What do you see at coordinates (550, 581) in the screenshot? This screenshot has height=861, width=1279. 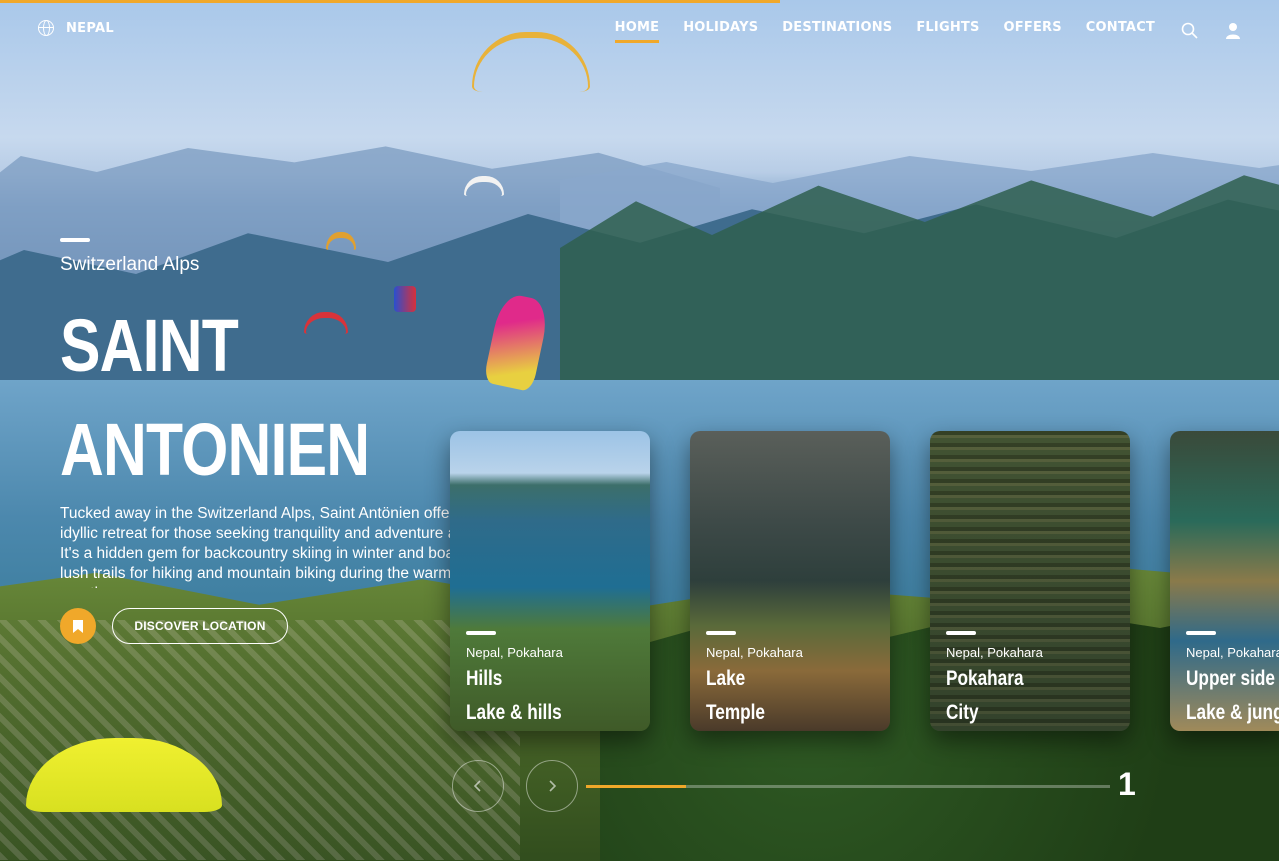 I see `destination-card: Nepal, Pokahara Hills Lake & hills` at bounding box center [550, 581].